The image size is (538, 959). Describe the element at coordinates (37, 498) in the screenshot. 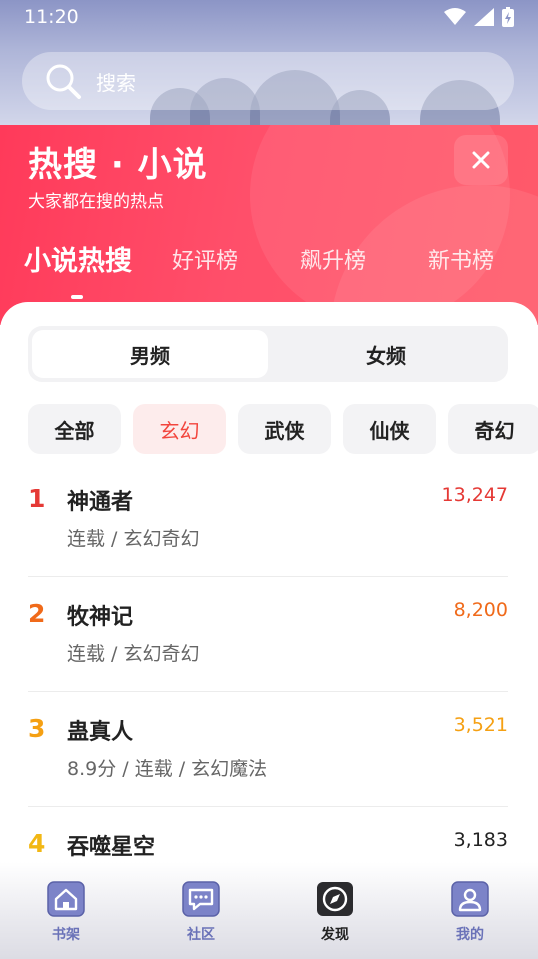

I see `rank-number: 1` at that location.